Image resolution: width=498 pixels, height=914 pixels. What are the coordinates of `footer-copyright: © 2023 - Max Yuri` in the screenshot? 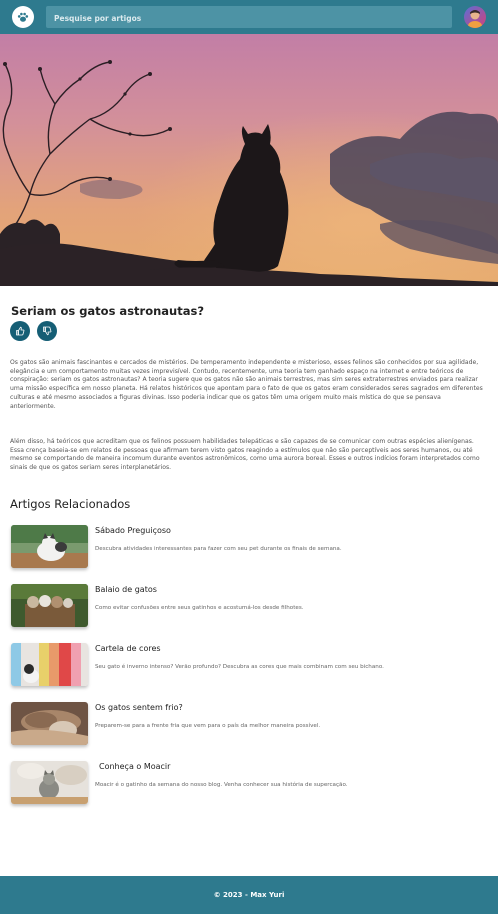 It's located at (249, 895).